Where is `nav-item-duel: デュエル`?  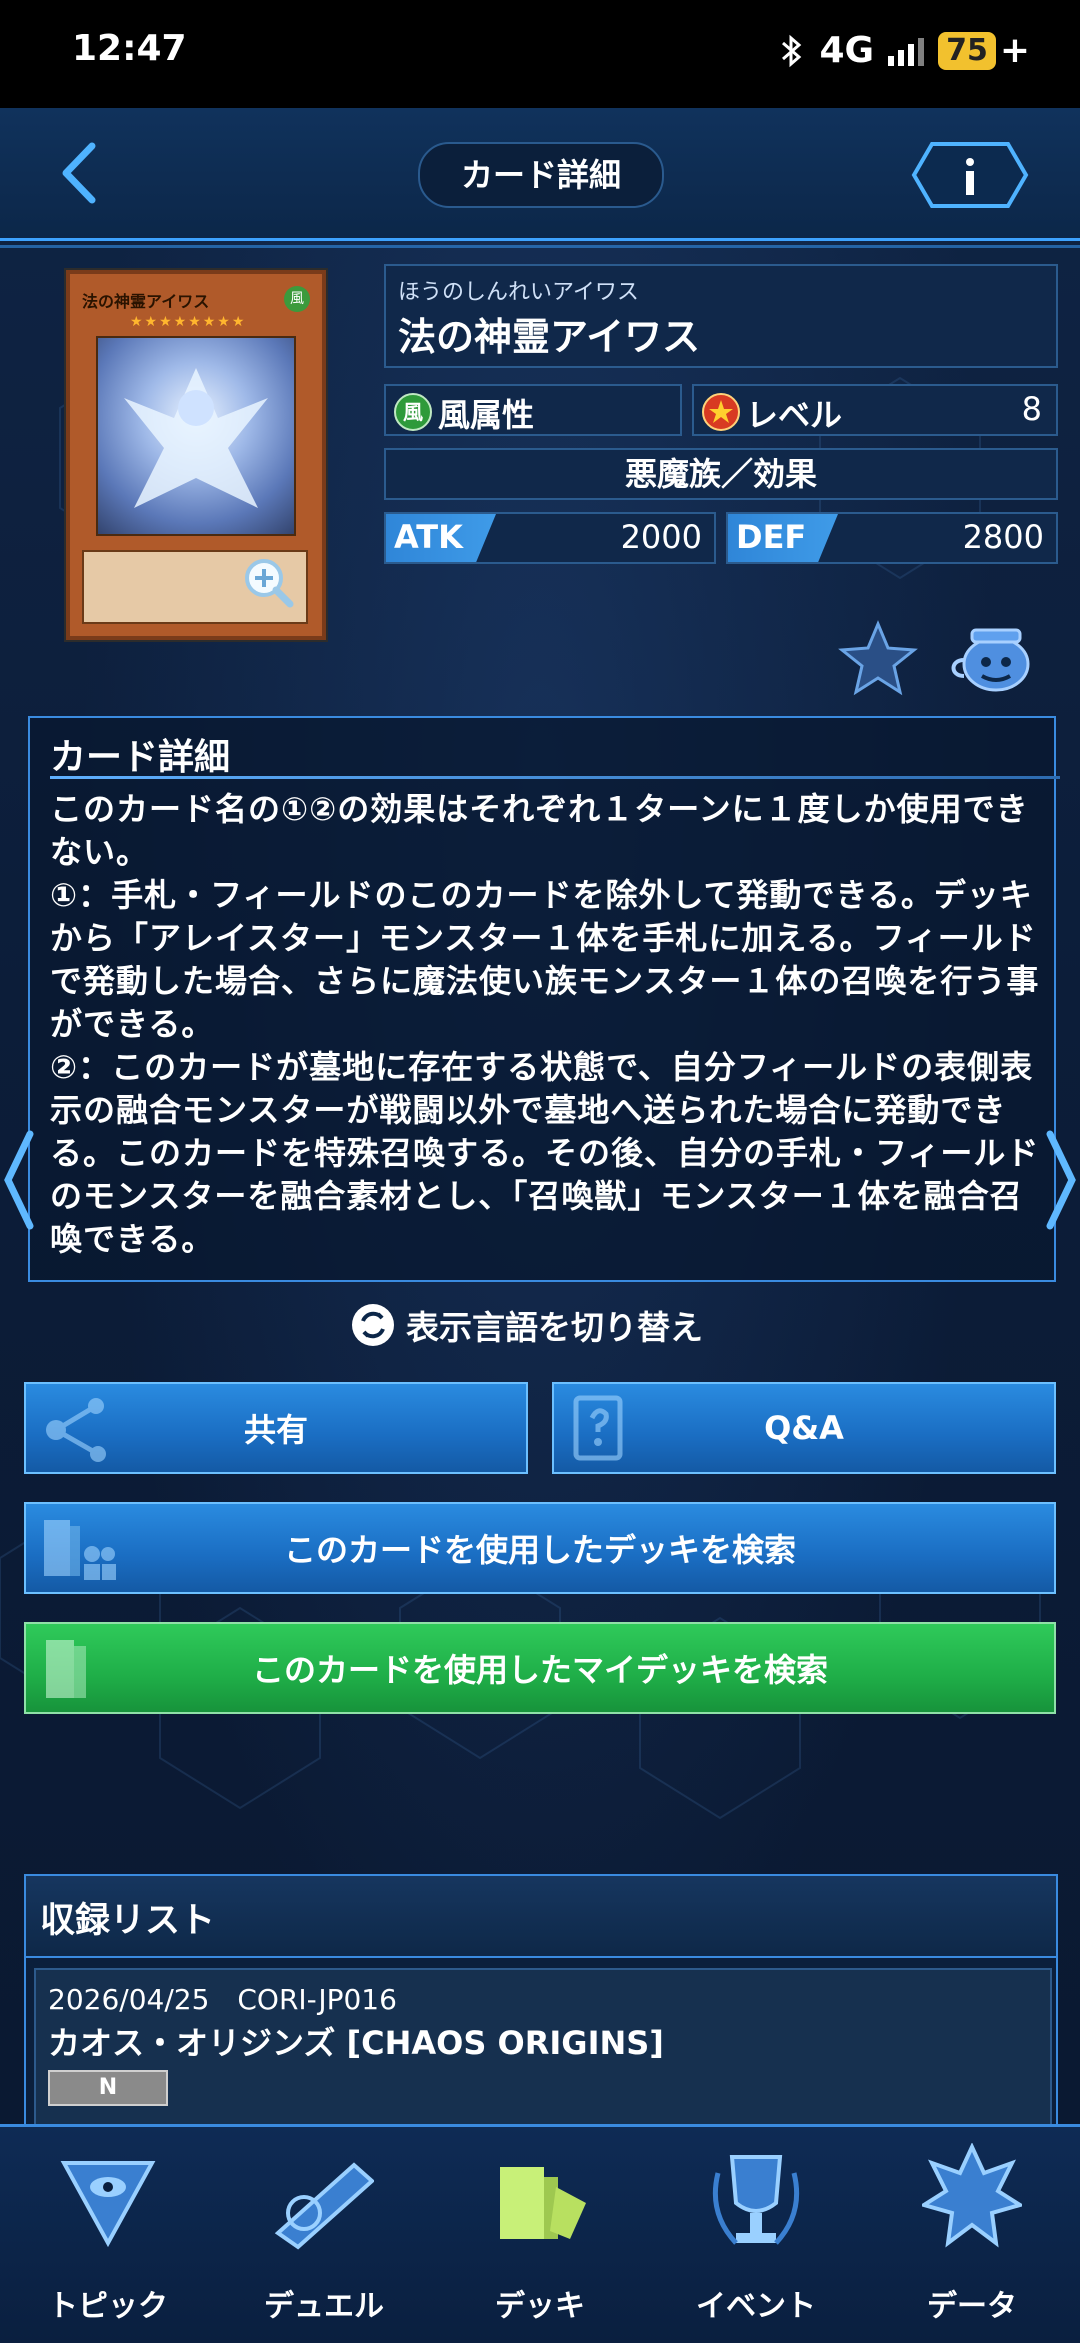 nav-item-duel: デュエル is located at coordinates (324, 2238).